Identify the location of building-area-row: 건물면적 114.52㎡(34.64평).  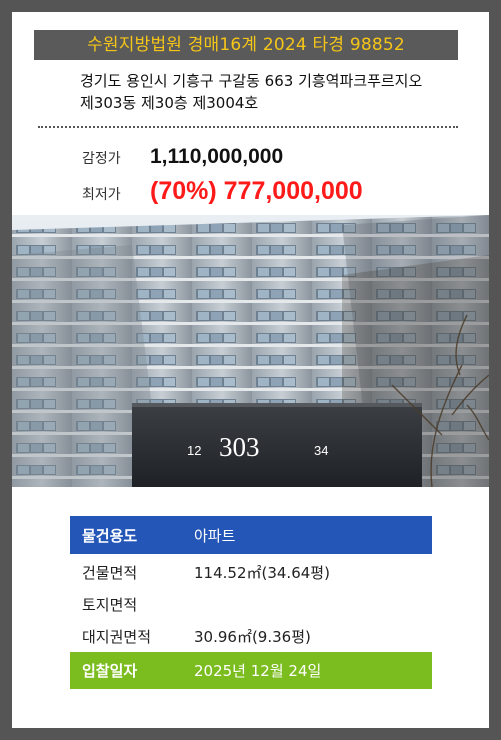
(251, 572).